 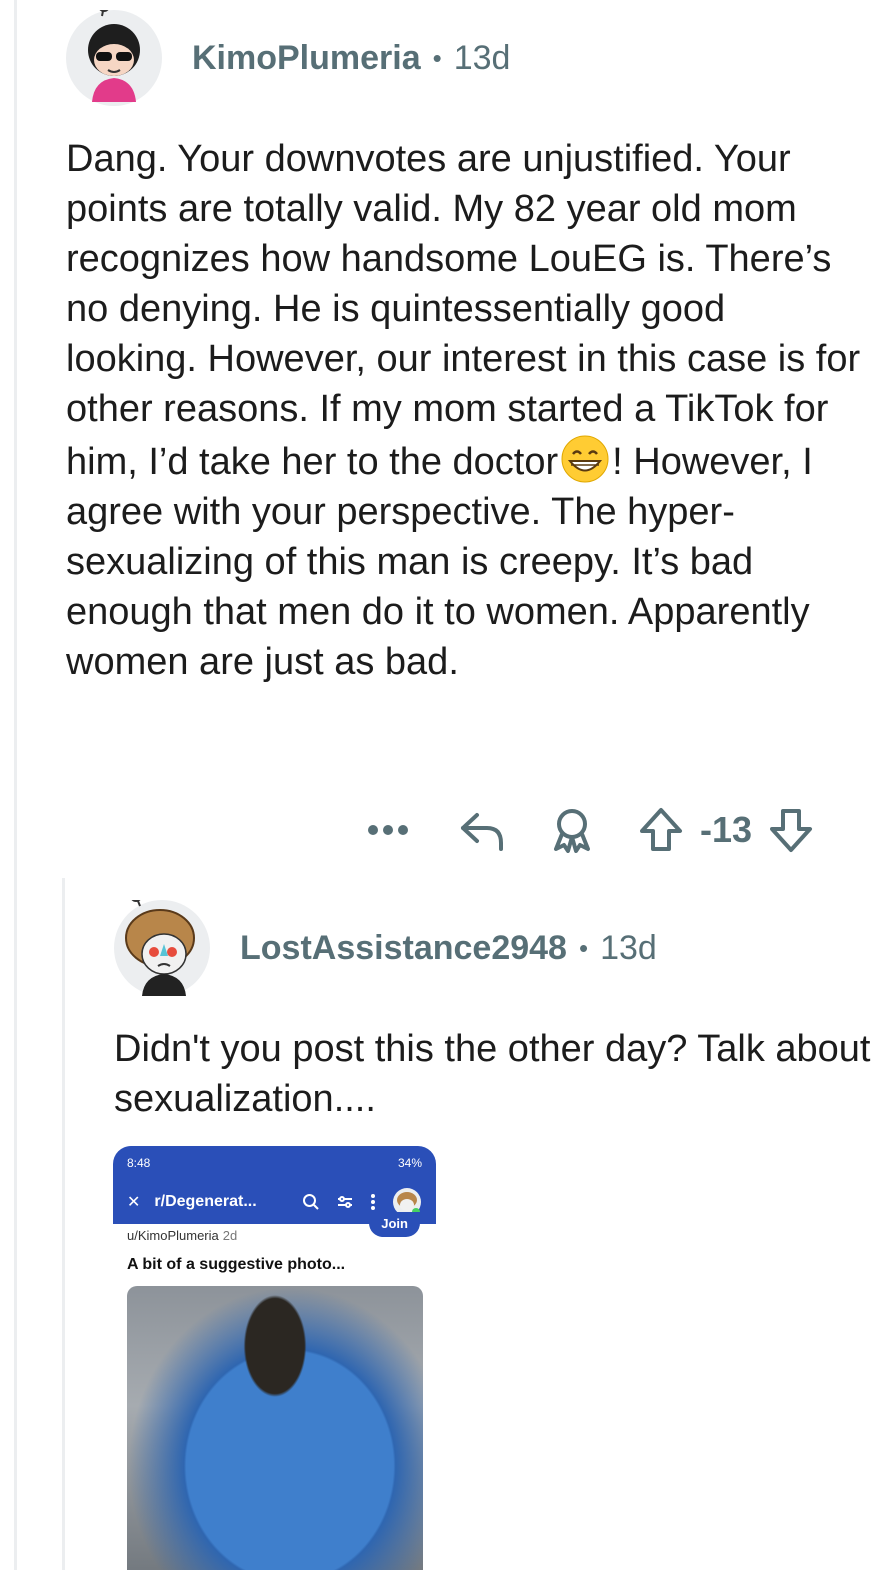 What do you see at coordinates (373, 1202) in the screenshot?
I see `kebab-menu-icon` at bounding box center [373, 1202].